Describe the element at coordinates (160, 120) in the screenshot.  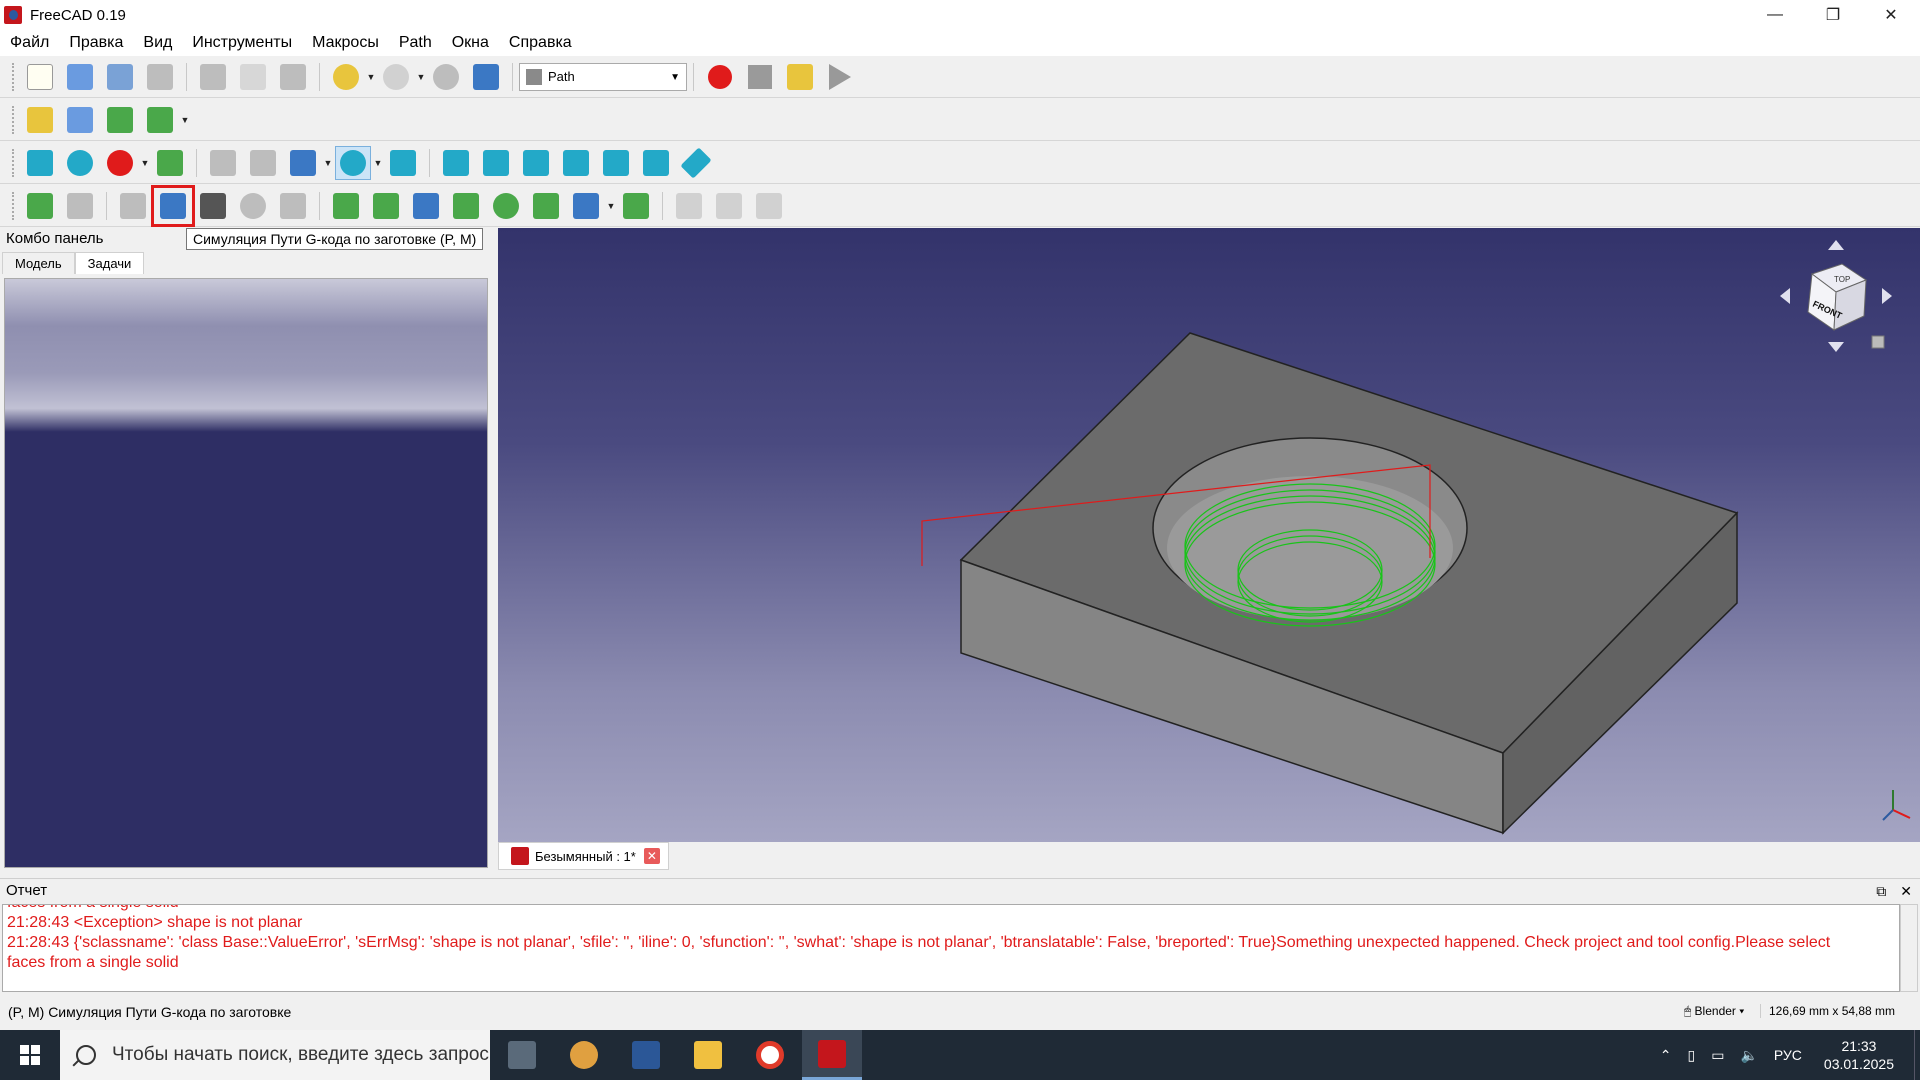
I see `link-actions-button` at that location.